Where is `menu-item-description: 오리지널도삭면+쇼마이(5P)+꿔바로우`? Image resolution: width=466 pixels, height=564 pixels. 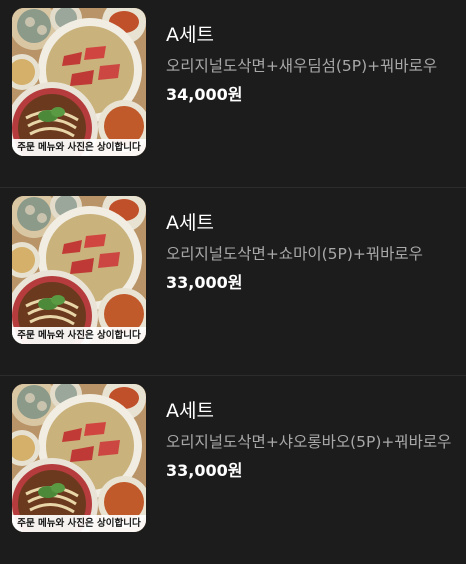 menu-item-description: 오리지널도삭면+쇼마이(5P)+꿔바로우 is located at coordinates (294, 254).